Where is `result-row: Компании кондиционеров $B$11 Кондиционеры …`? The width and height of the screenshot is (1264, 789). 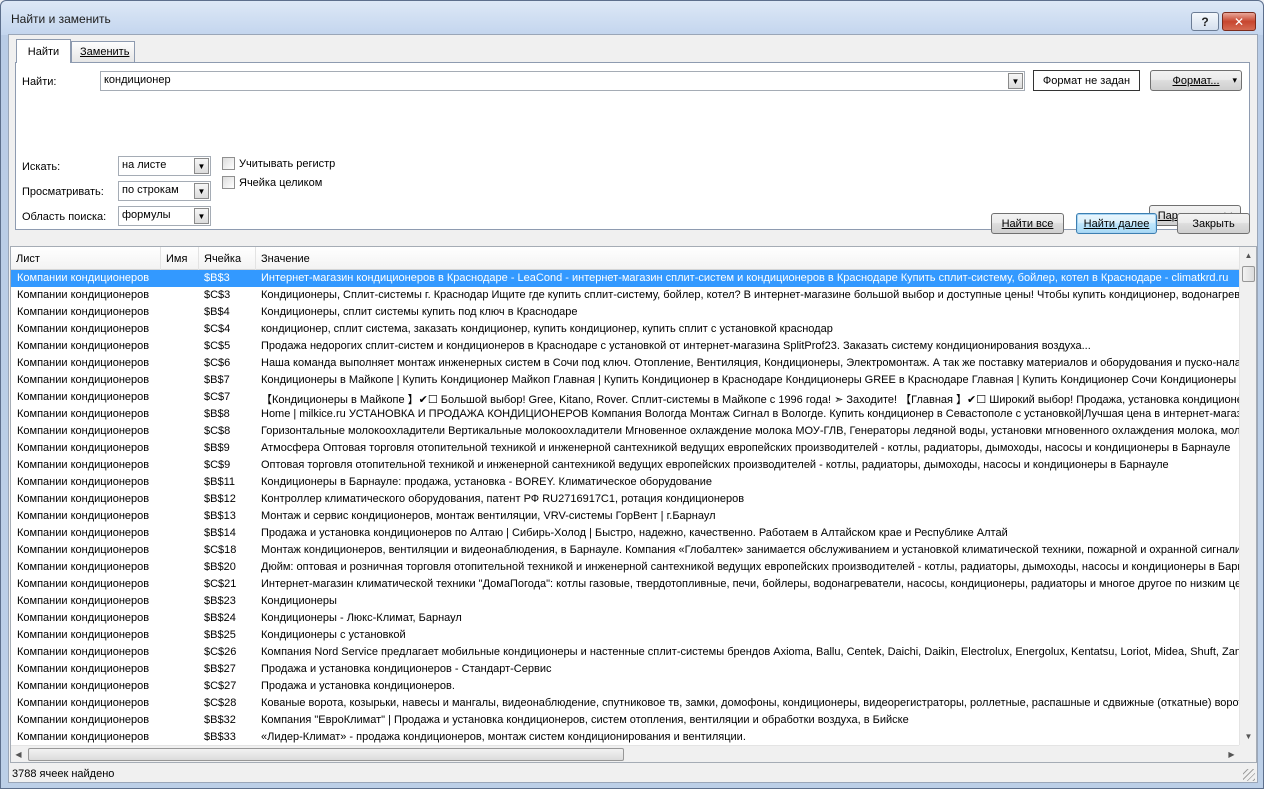
result-row: Компании кондиционеров $B$11 Кондиционеры … is located at coordinates (625, 482).